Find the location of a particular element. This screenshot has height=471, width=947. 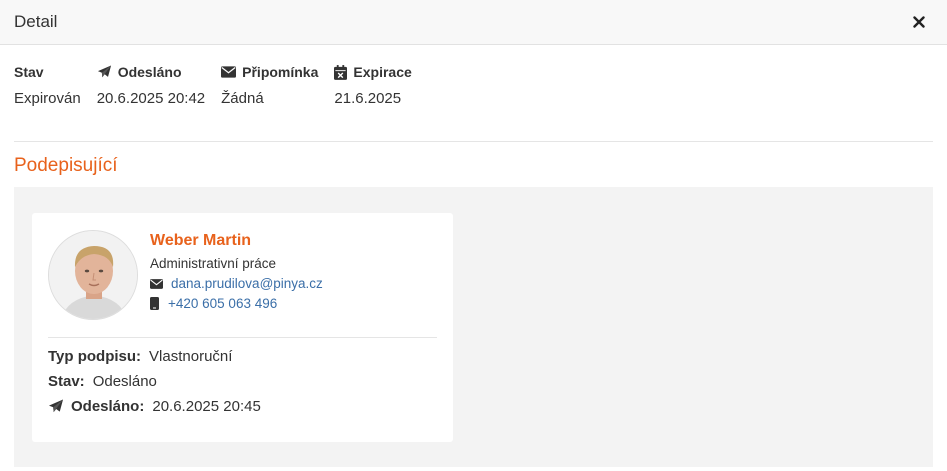

status-column: Stav Expirován is located at coordinates (47, 102).